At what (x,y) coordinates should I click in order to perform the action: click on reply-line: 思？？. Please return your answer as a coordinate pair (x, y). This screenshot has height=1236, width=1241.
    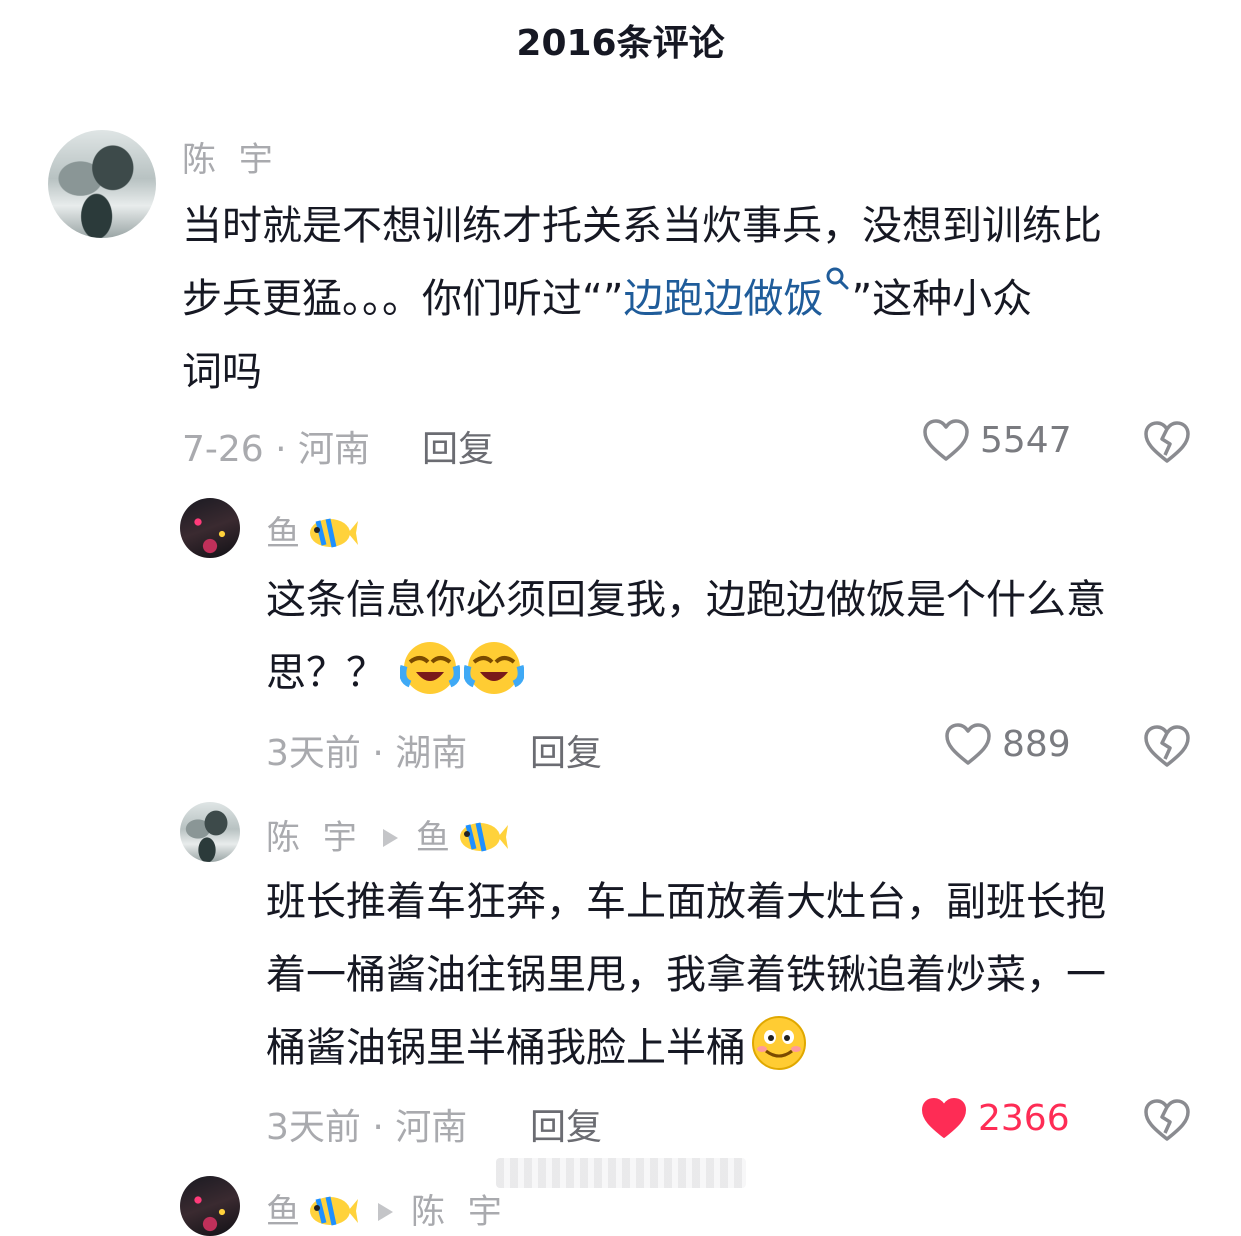
    Looking at the image, I should click on (736, 673).